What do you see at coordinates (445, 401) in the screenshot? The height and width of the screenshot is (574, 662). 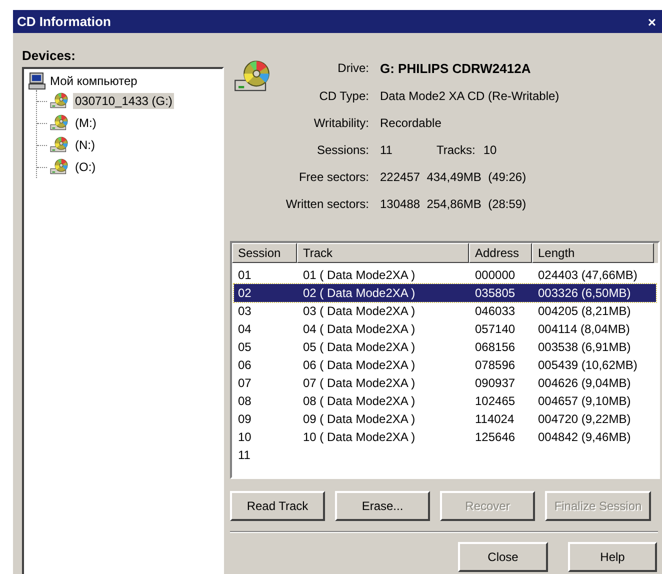 I see `track-row: 08 08 ( Data Mode2XA ) 102465 004657 (9,10MB)` at bounding box center [445, 401].